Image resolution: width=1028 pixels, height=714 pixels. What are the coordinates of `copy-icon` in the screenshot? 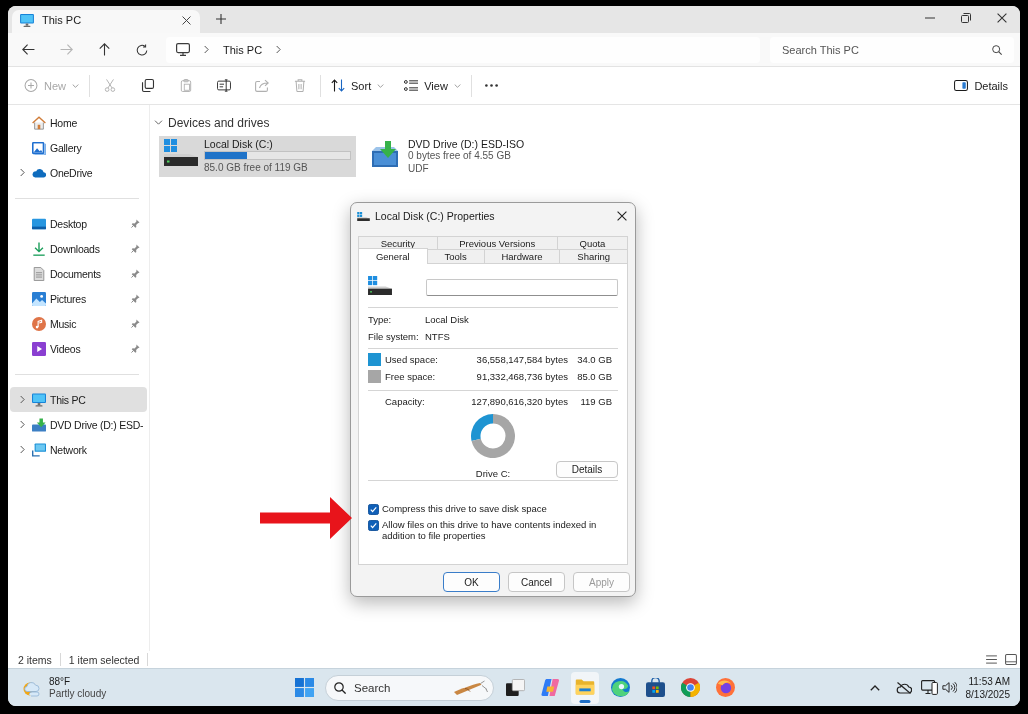 It's located at (148, 85).